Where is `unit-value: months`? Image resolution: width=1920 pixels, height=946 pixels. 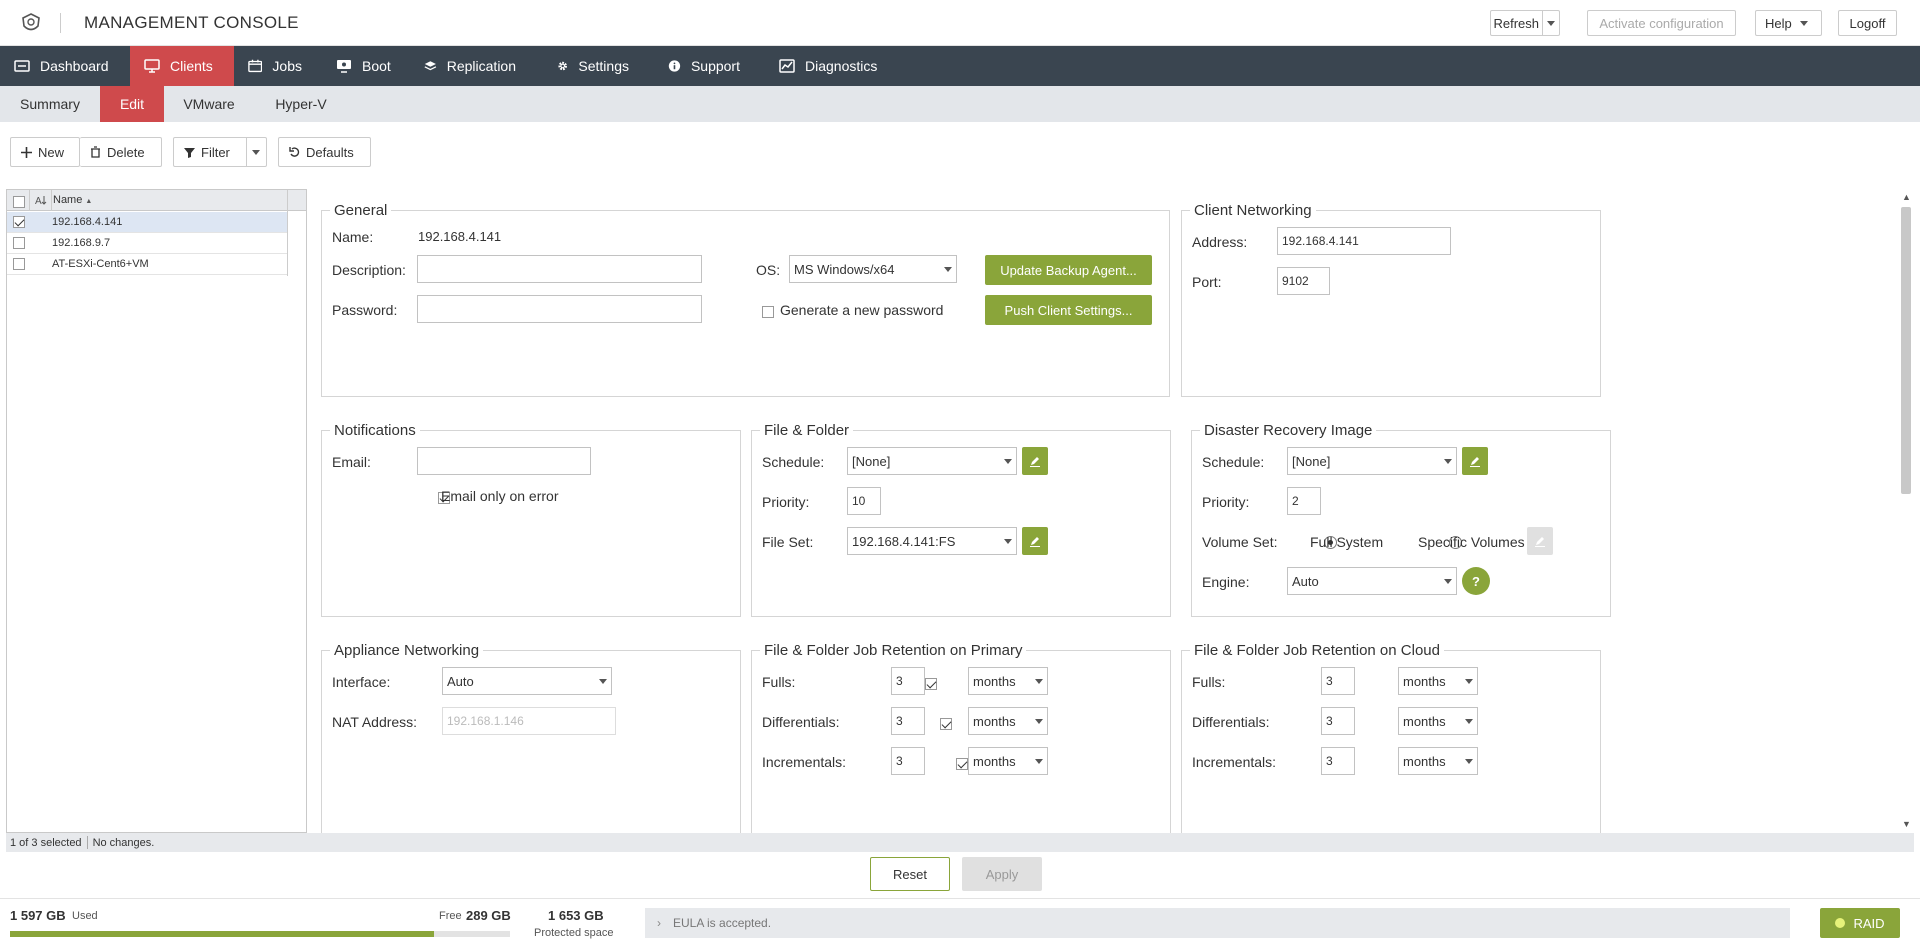
unit-value: months is located at coordinates (994, 721).